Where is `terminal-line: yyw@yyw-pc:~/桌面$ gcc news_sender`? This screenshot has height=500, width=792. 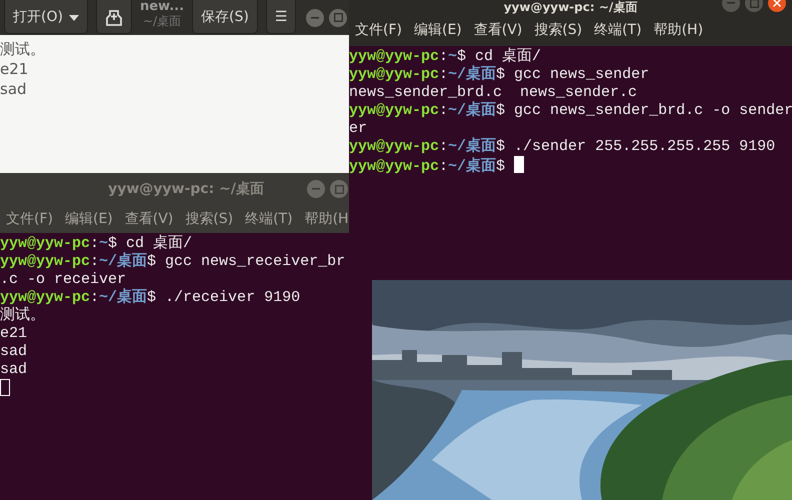
terminal-line: yyw@yyw-pc:~/桌面$ gcc news_sender is located at coordinates (499, 75).